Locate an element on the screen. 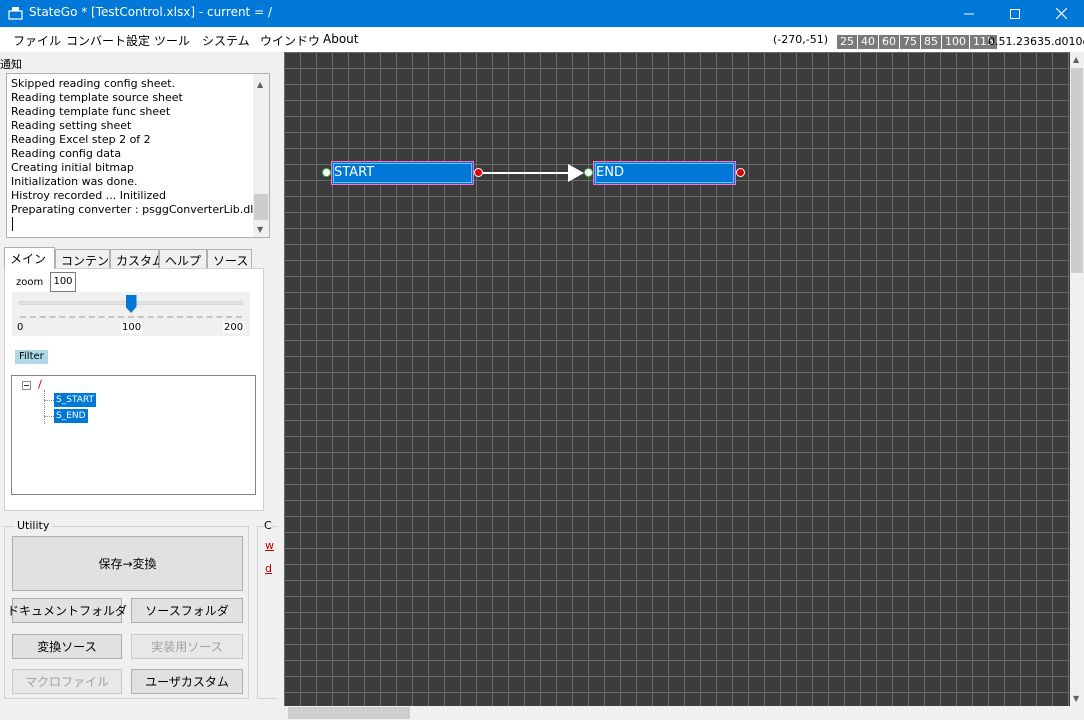 This screenshot has height=720, width=1084. zoom-preset-buttons: 25 40 60 75 85 100 115 is located at coordinates (917, 42).